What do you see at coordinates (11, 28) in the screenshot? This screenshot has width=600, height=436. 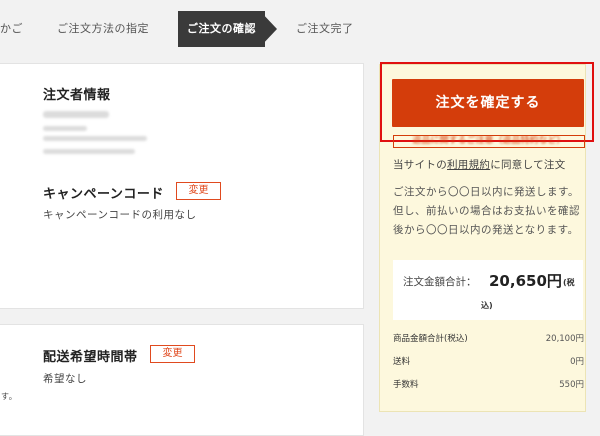 I see `step-cart: かご` at bounding box center [11, 28].